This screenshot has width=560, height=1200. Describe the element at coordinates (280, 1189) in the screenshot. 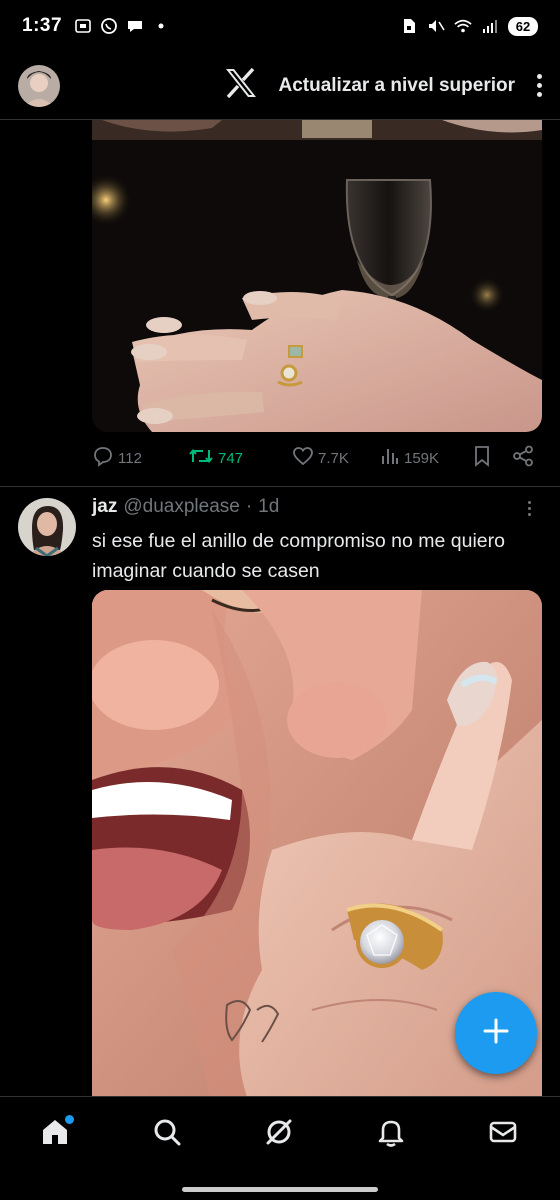

I see `gesture-bar` at that location.